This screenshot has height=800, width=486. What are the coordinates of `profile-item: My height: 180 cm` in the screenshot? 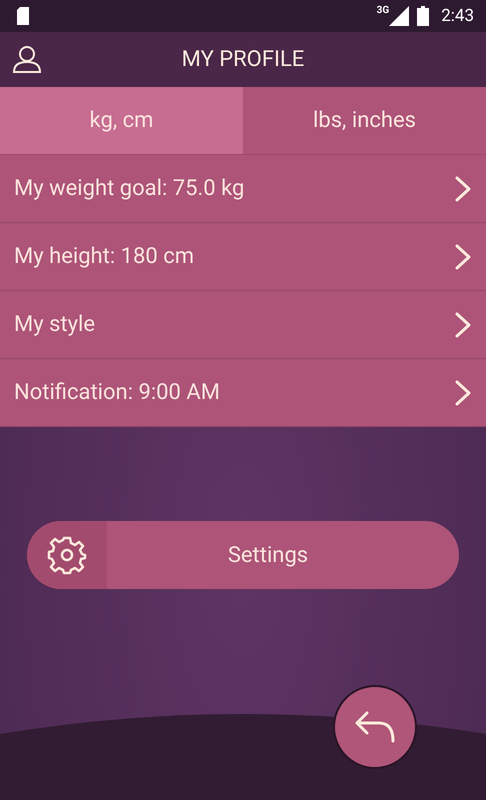 It's located at (243, 257).